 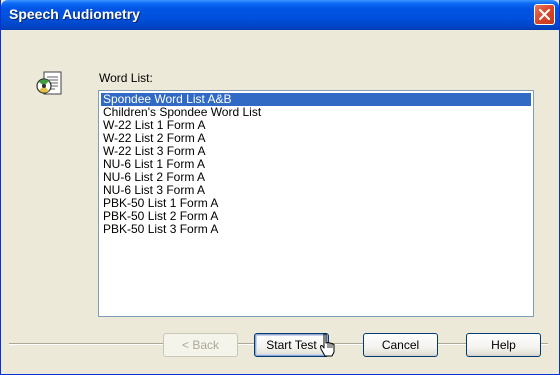 I want to click on close-icon, so click(x=544, y=14).